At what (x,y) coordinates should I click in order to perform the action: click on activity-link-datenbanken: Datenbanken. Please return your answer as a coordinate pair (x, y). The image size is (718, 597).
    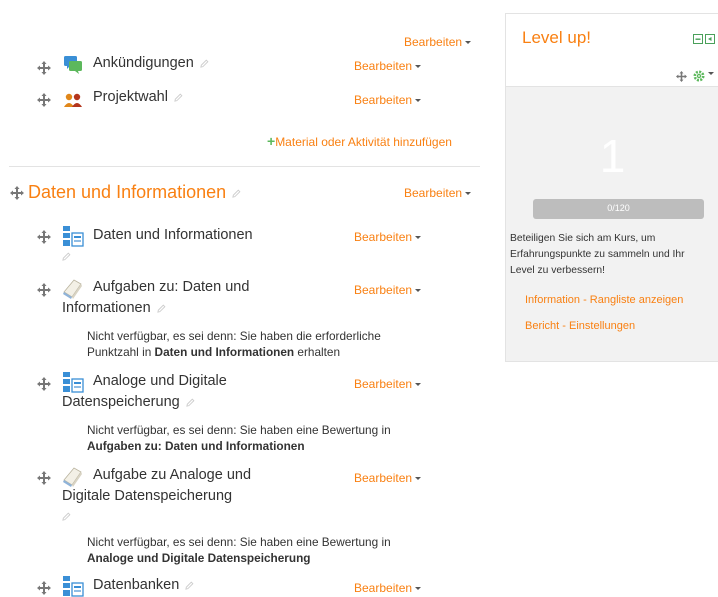
    Looking at the image, I should click on (143, 585).